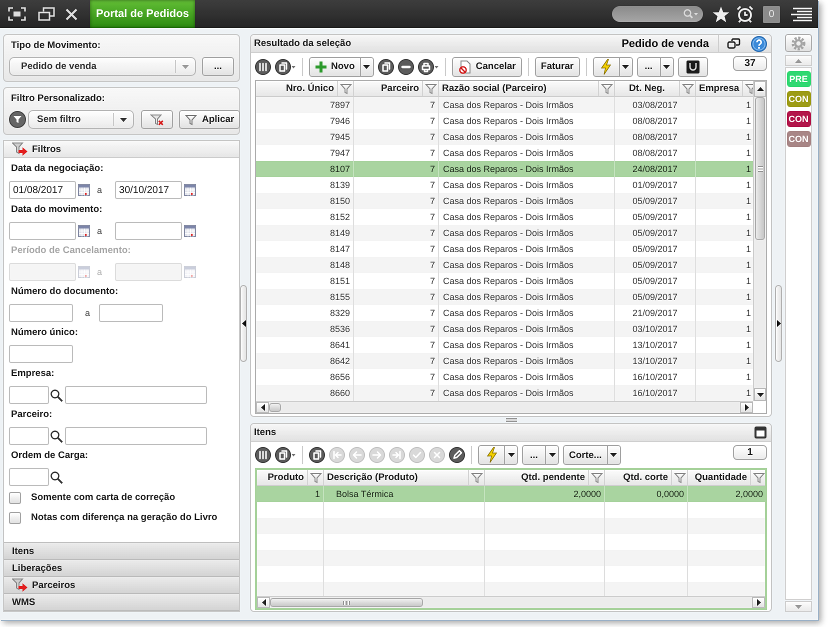 The image size is (828, 627). I want to click on menu-icon, so click(801, 14).